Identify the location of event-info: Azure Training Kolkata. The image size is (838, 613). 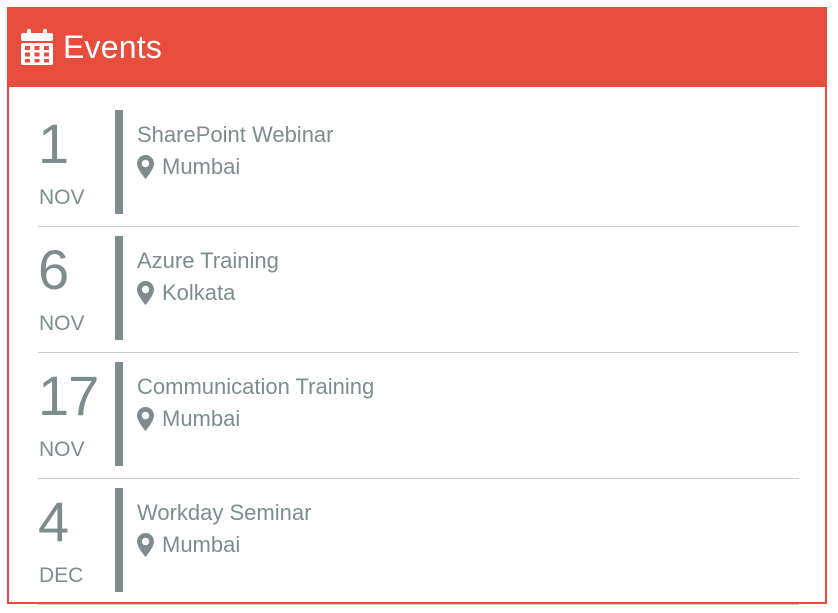
(208, 277).